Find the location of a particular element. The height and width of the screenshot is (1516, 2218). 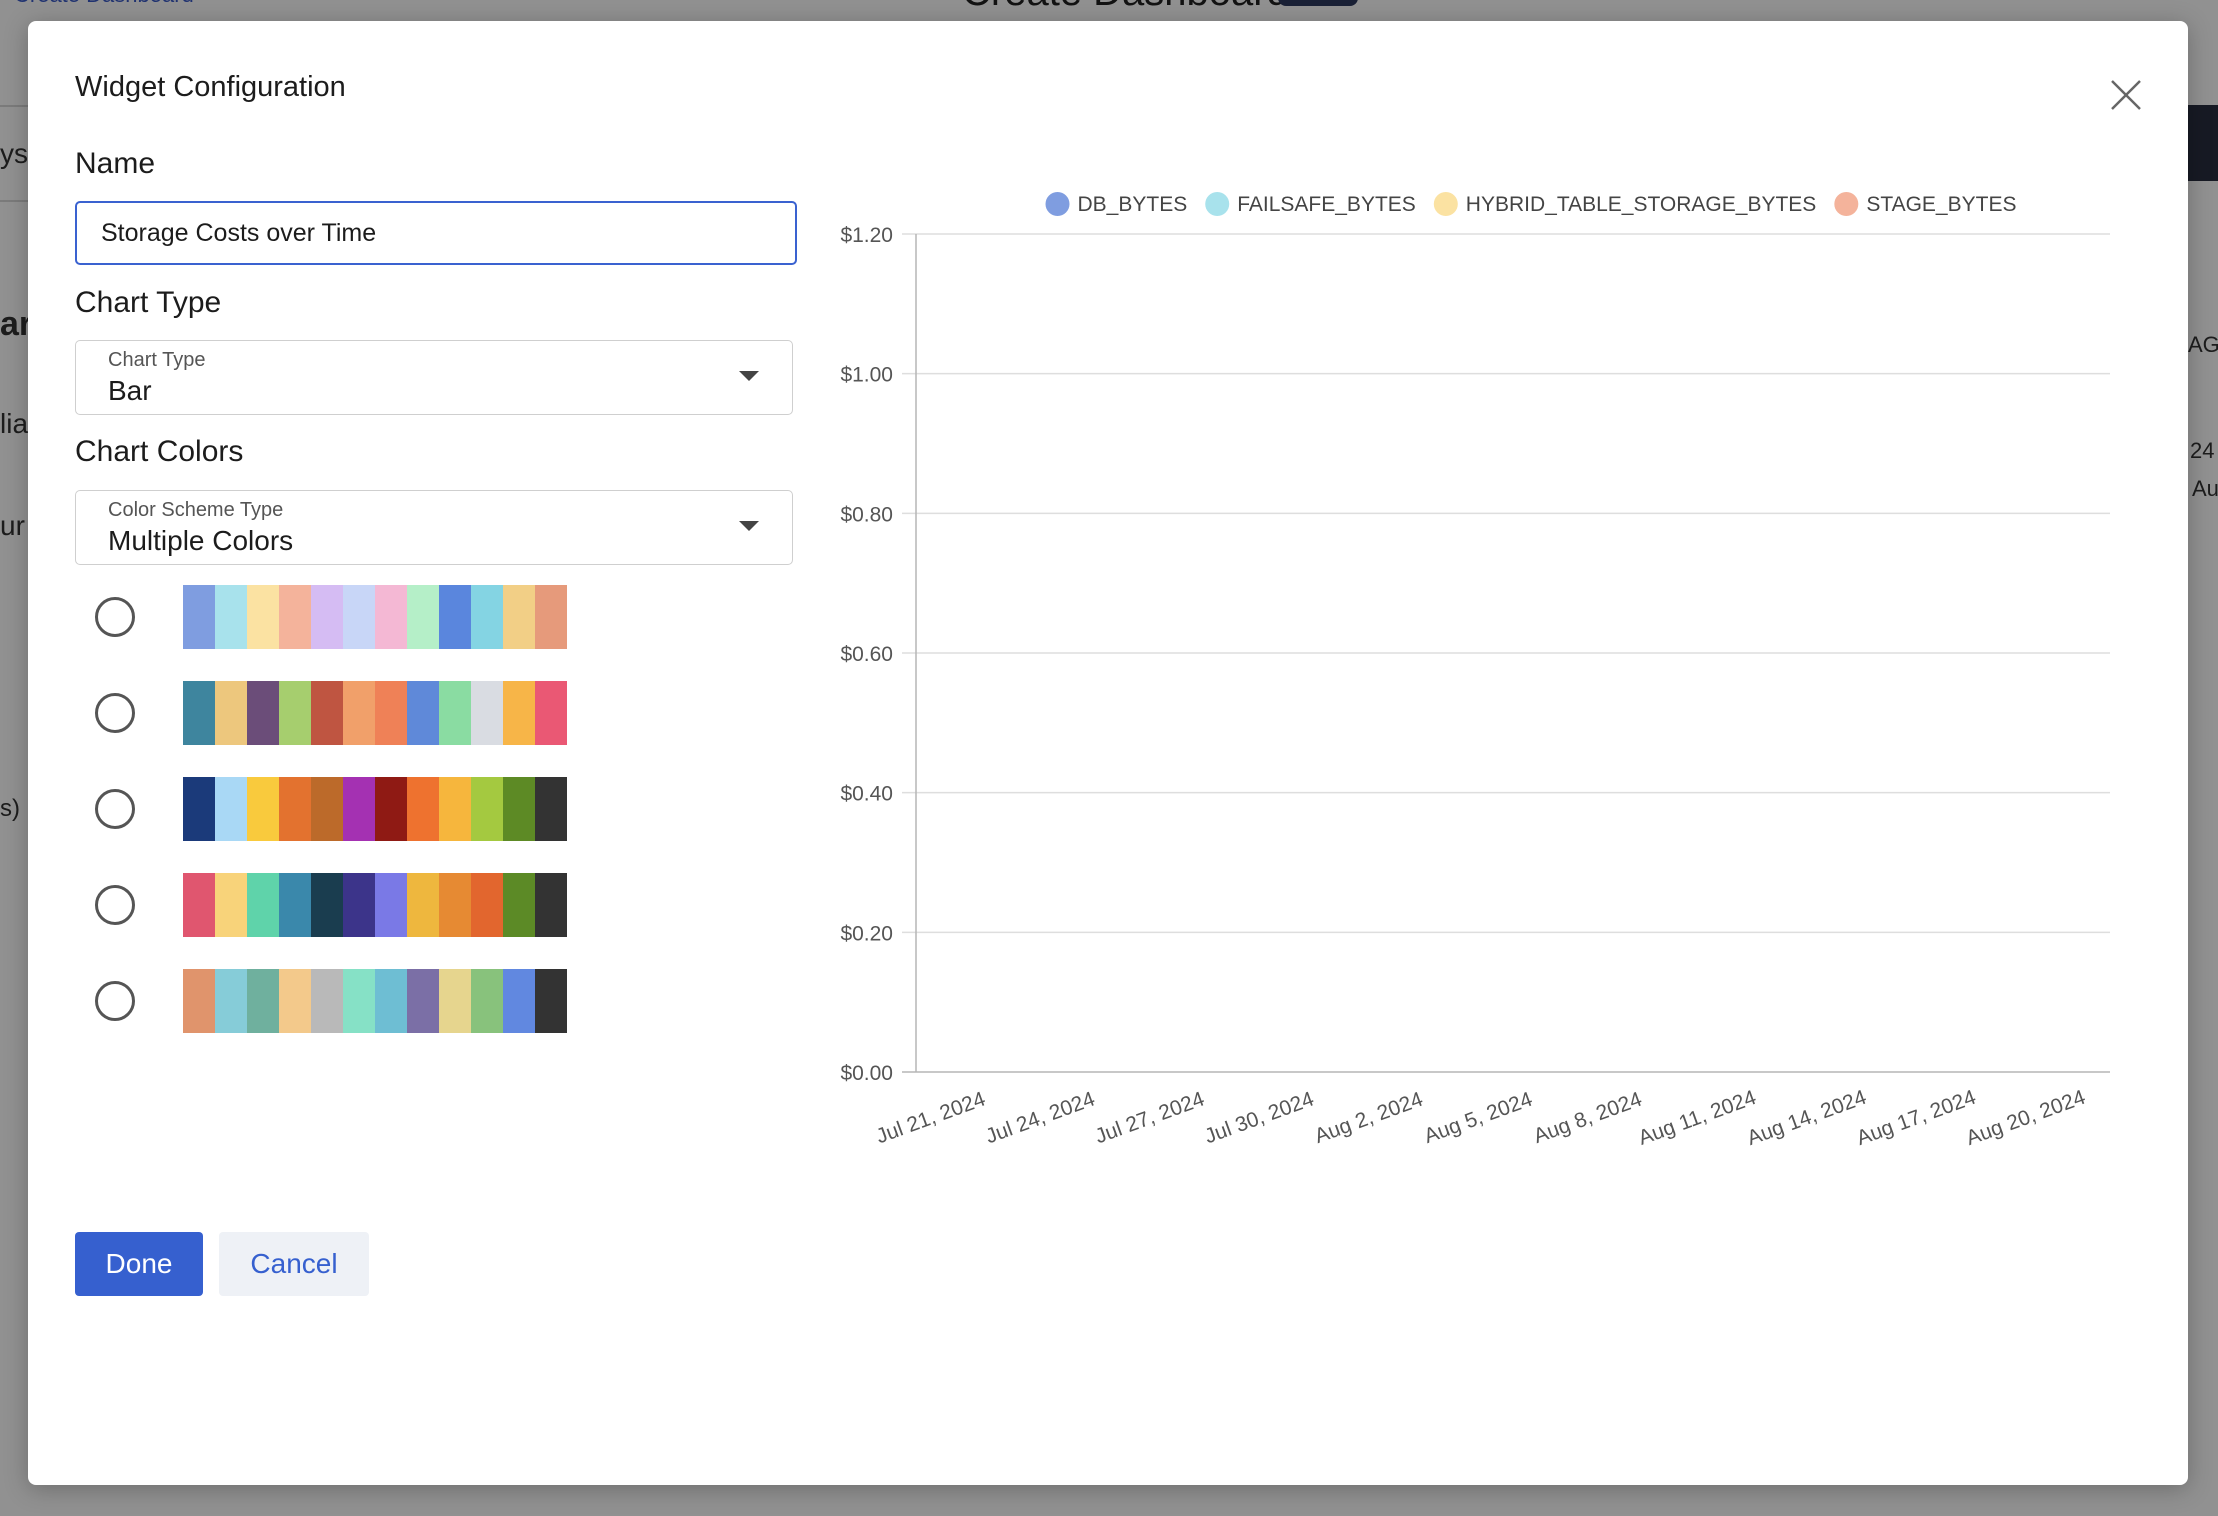

x-tick-label: Aug 5, 2024 is located at coordinates (1478, 1118).